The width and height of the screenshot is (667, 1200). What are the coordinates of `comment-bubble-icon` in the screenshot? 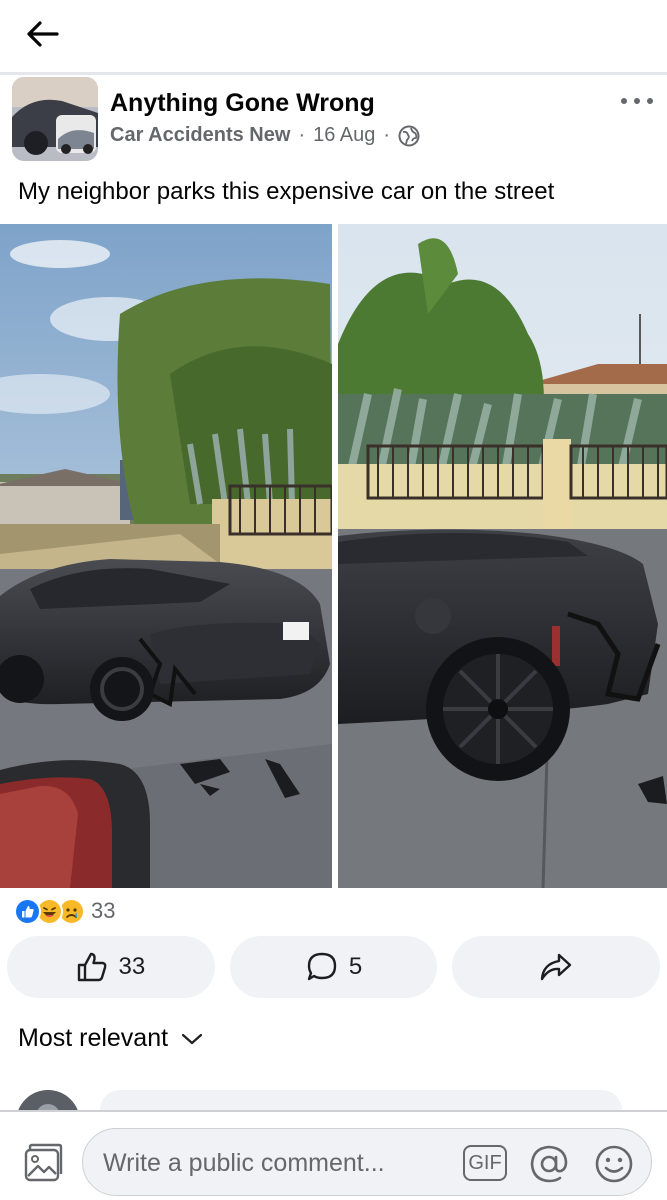 It's located at (322, 966).